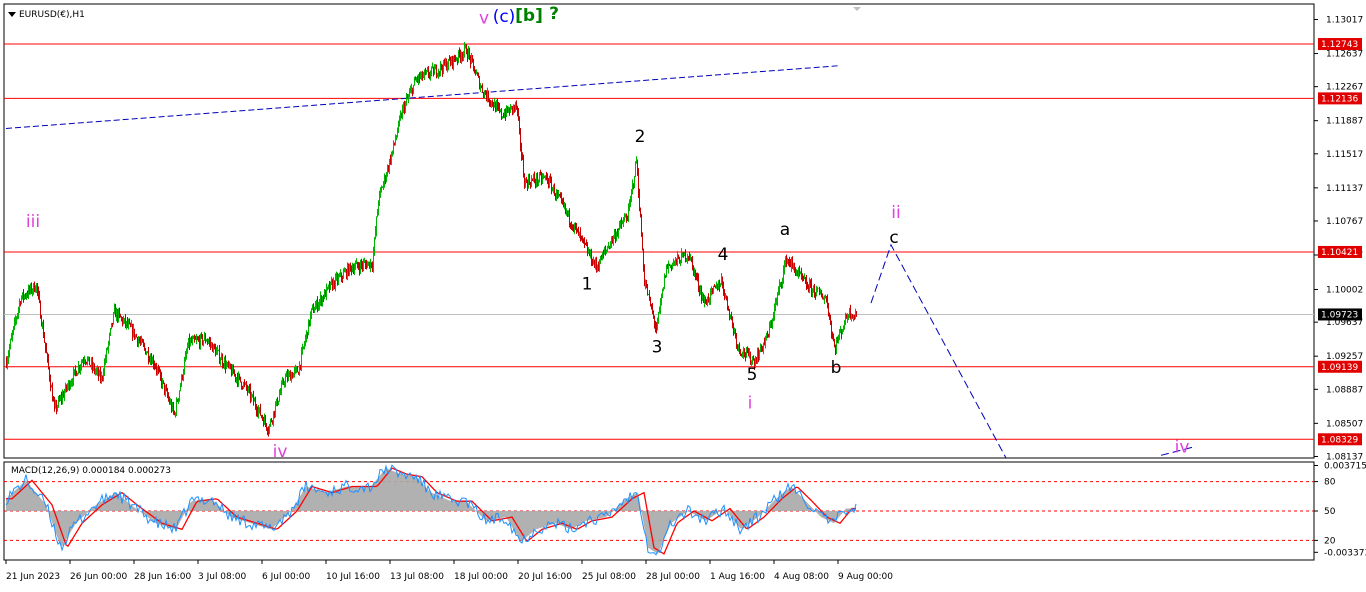 Image resolution: width=1366 pixels, height=592 pixels. Describe the element at coordinates (1344, 122) in the screenshot. I see `price-tick-label: 1.11887` at that location.